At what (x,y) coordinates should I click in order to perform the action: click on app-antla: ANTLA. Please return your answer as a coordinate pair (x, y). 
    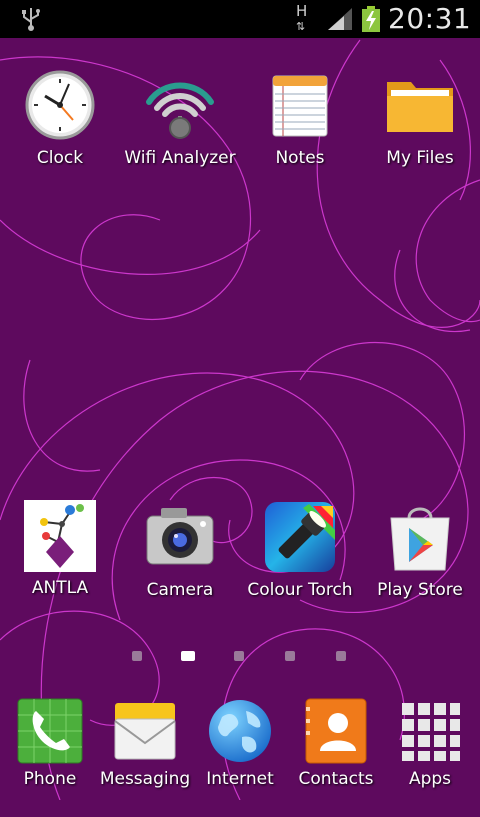
    Looking at the image, I should click on (60, 560).